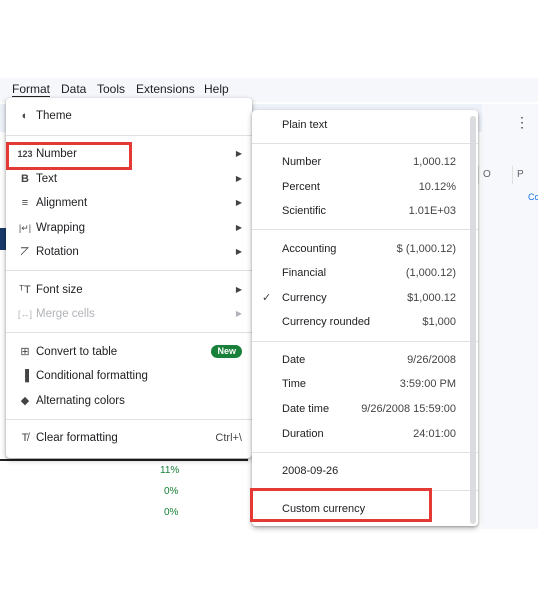 Image resolution: width=538 pixels, height=600 pixels. Describe the element at coordinates (80, 401) in the screenshot. I see `menu-item-label: Alternating colors` at that location.